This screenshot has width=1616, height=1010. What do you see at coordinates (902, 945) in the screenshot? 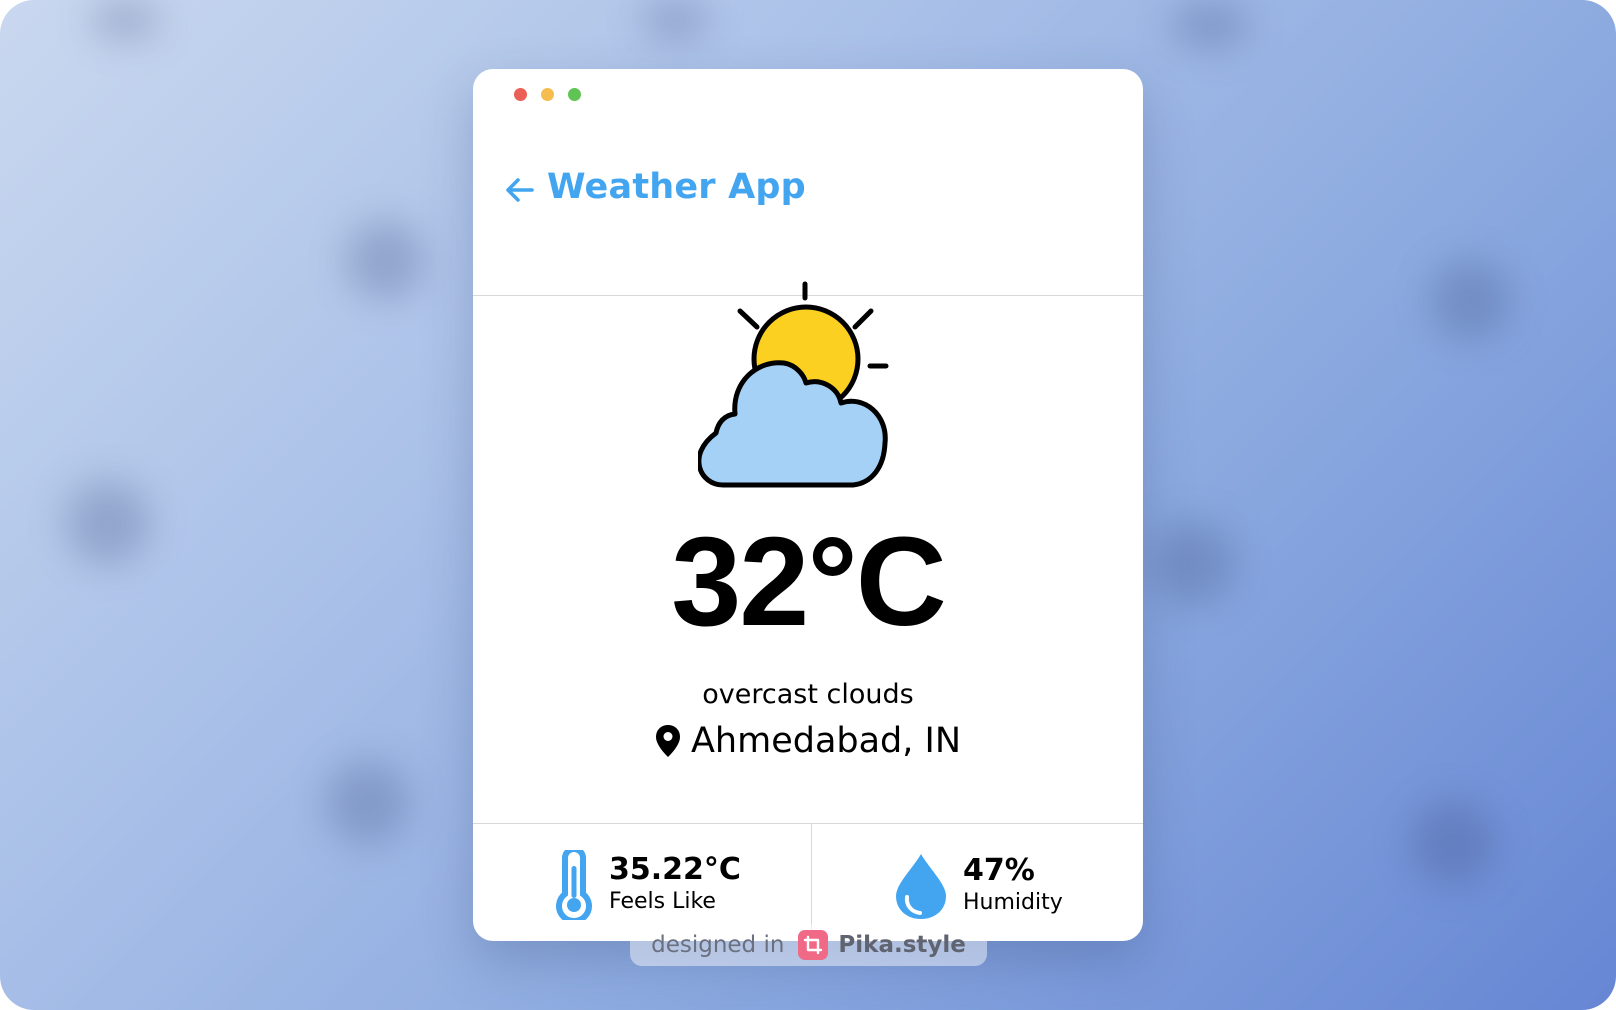
I see `watermark-brand: Pika.style` at bounding box center [902, 945].